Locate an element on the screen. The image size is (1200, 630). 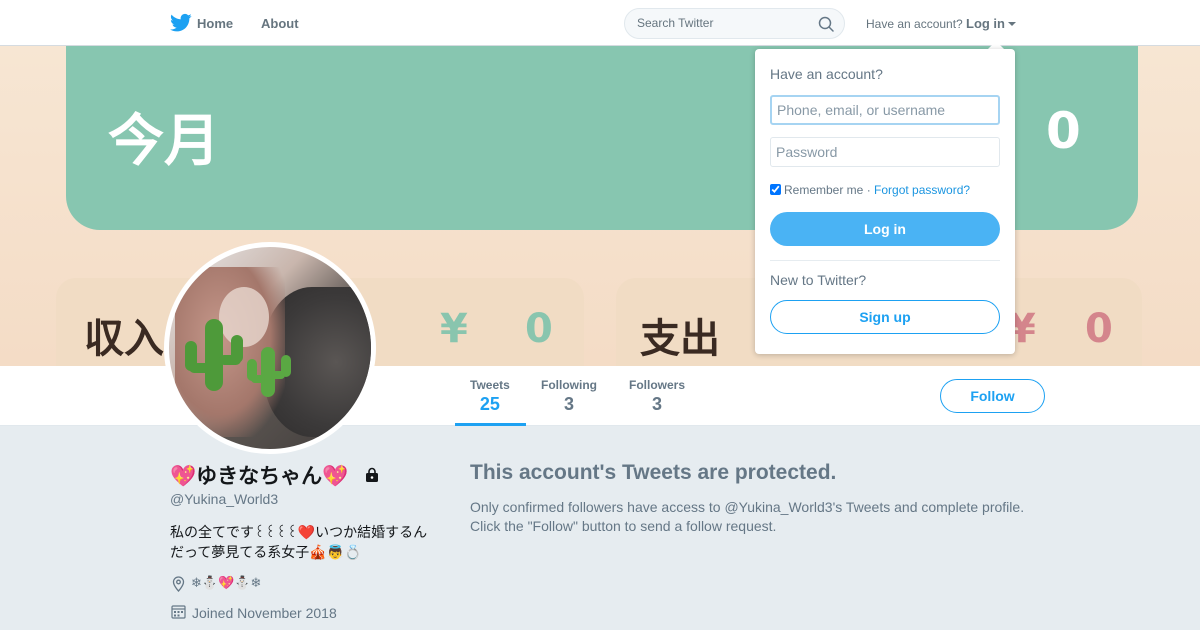
remember-me-checkbox is located at coordinates (775, 189).